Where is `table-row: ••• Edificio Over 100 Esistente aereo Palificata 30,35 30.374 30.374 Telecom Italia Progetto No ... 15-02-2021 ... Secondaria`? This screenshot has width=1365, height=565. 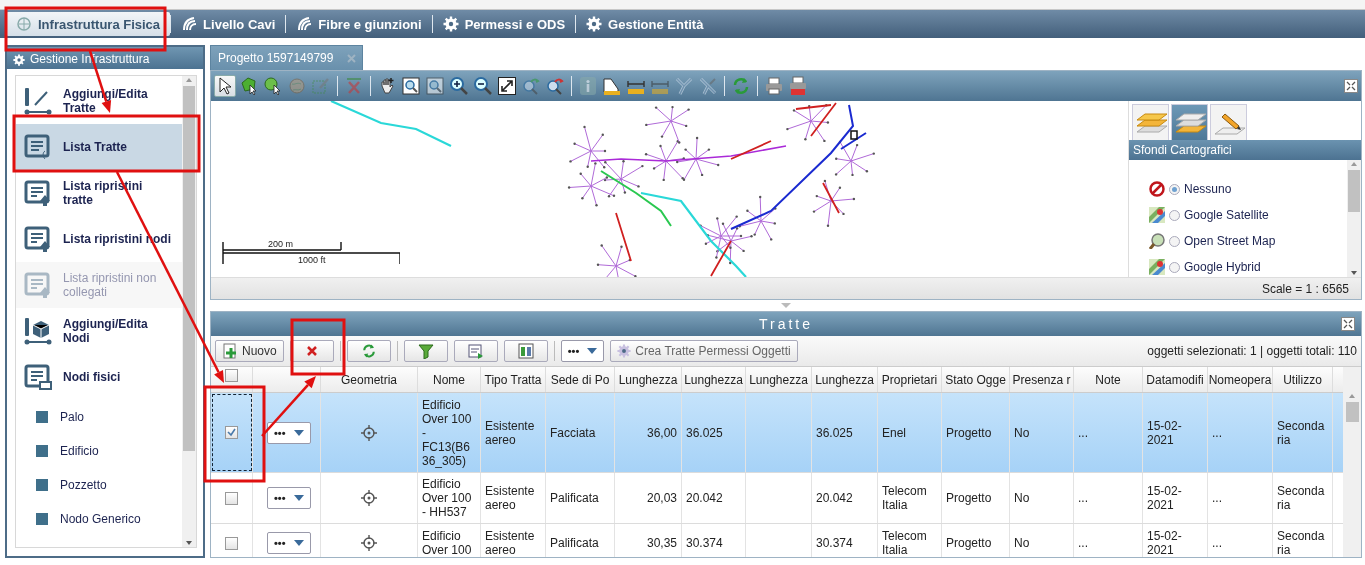
table-row: ••• Edificio Over 100 Esistente aereo Palificata 30,35 30.374 30.374 Telecom Italia Progetto No ... 15-02-2021 ... Secondaria is located at coordinates (777, 540).